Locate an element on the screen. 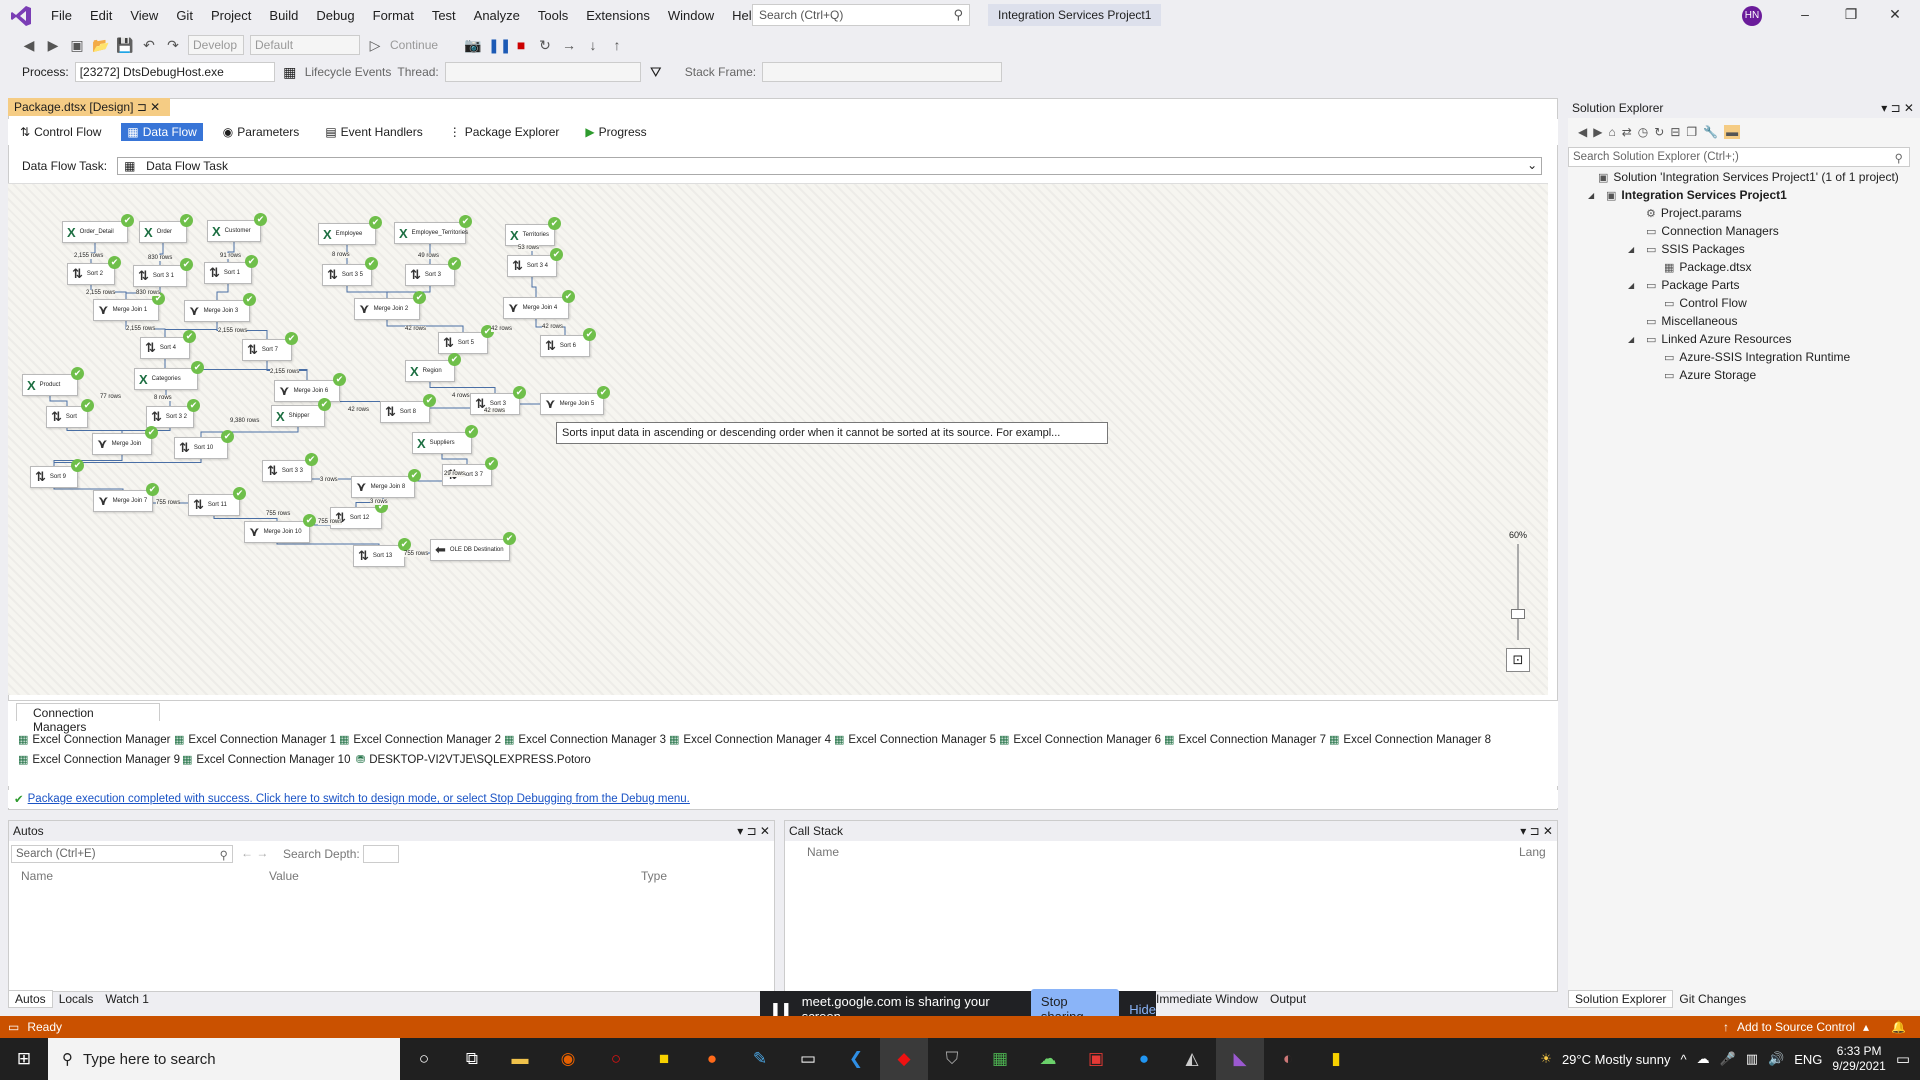 The width and height of the screenshot is (1920, 1080). menu-window: Window is located at coordinates (691, 15).